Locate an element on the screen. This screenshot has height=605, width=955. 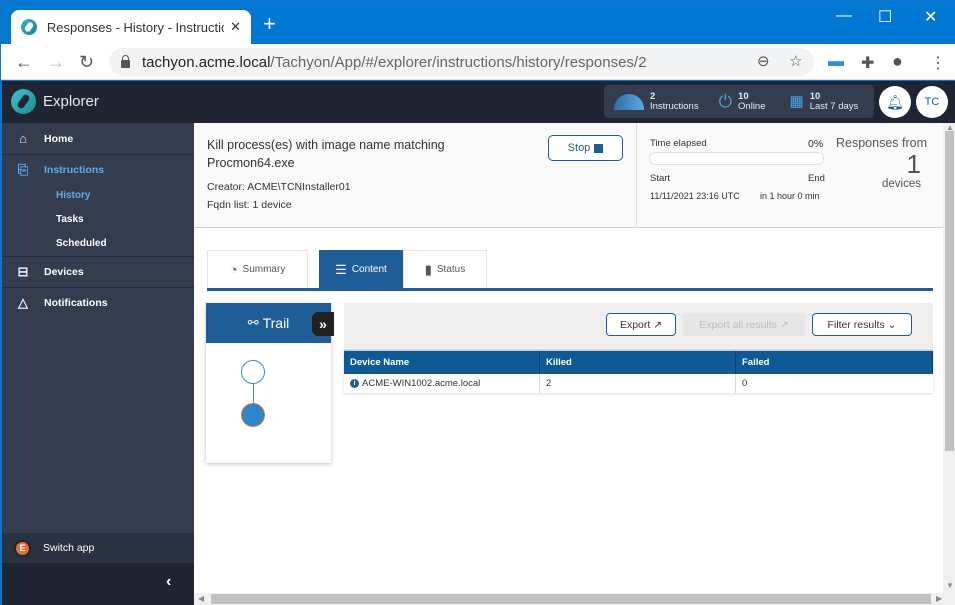
sidebar-item-label: Devices is located at coordinates (64, 271).